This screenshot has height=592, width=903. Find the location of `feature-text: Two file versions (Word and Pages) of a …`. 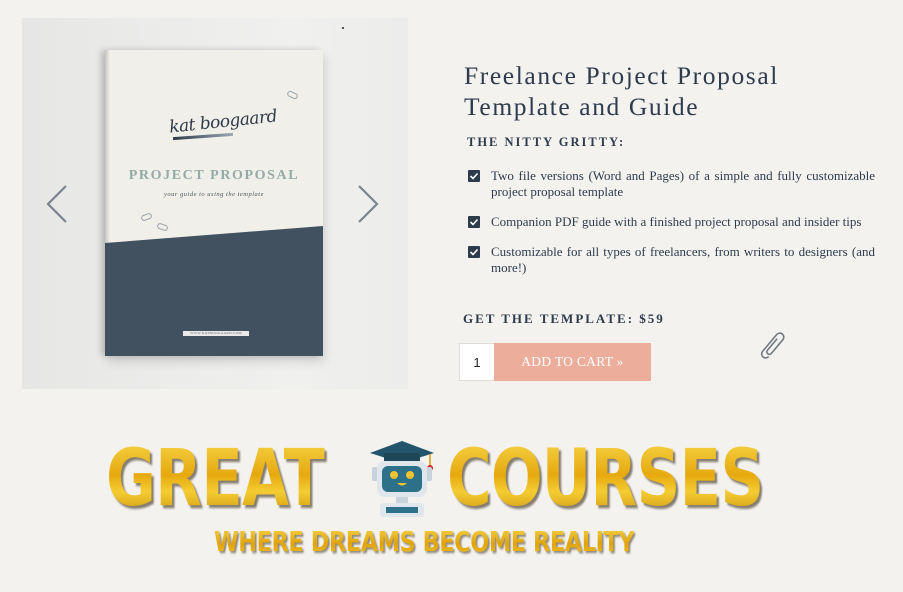

feature-text: Two file versions (Word and Pages) of a … is located at coordinates (683, 183).